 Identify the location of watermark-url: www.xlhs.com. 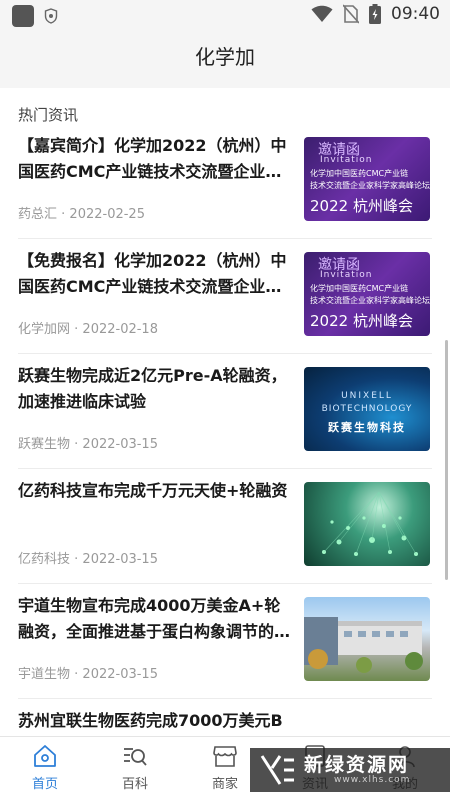
(372, 780).